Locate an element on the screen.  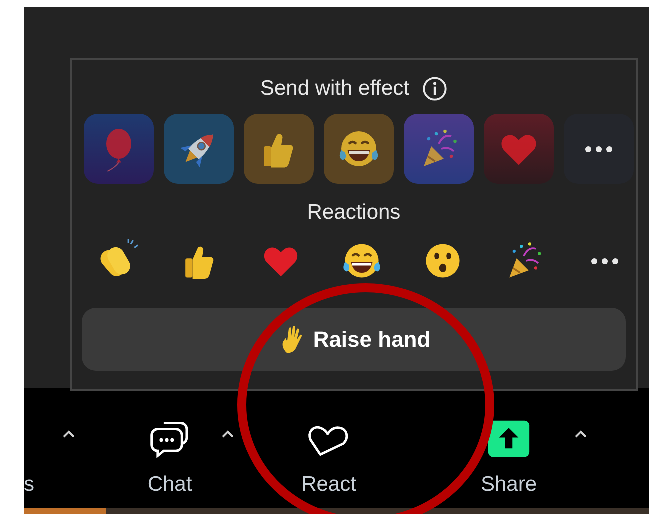
toolbar-button: s is located at coordinates (31, 443).